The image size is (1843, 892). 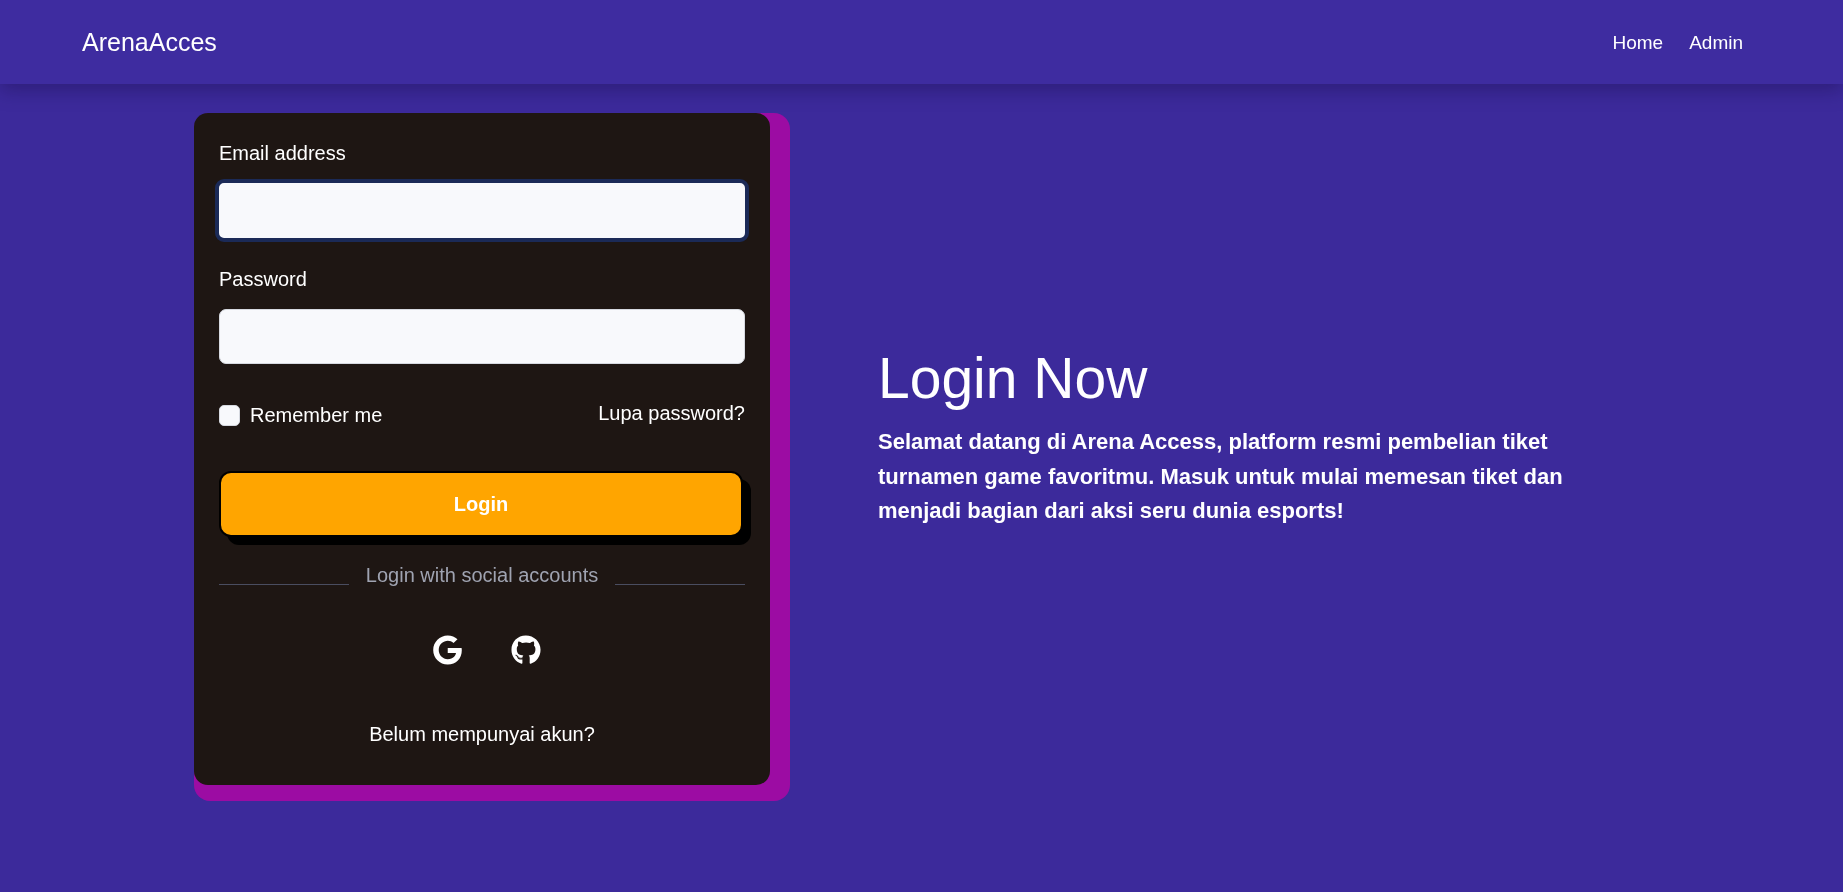 What do you see at coordinates (1638, 42) in the screenshot?
I see `nav-link: Home` at bounding box center [1638, 42].